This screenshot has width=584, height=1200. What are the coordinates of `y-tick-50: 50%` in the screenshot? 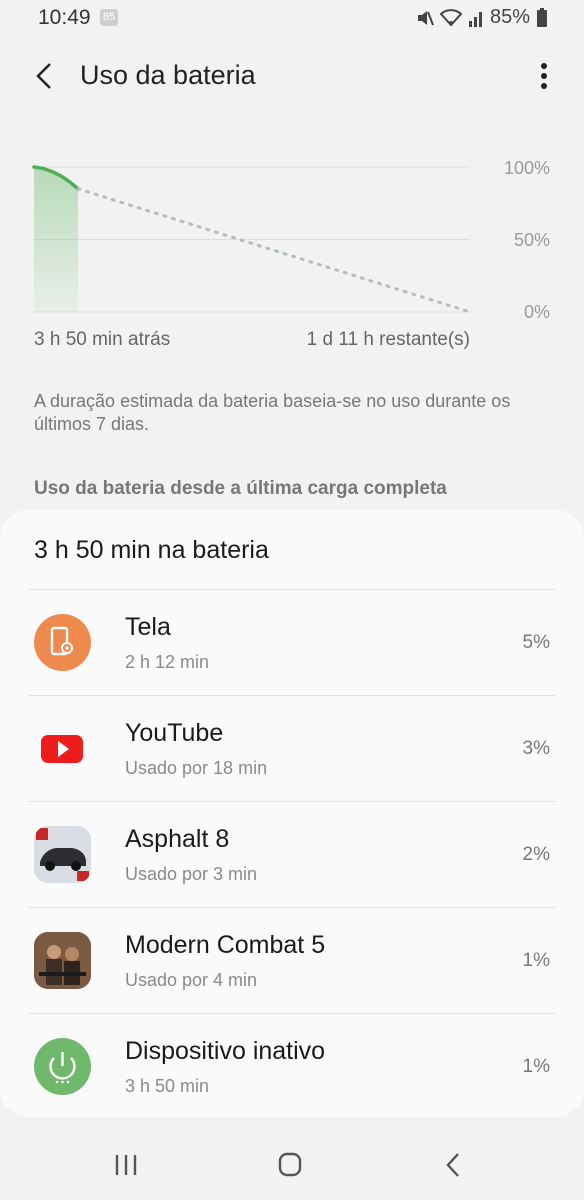 It's located at (531, 240).